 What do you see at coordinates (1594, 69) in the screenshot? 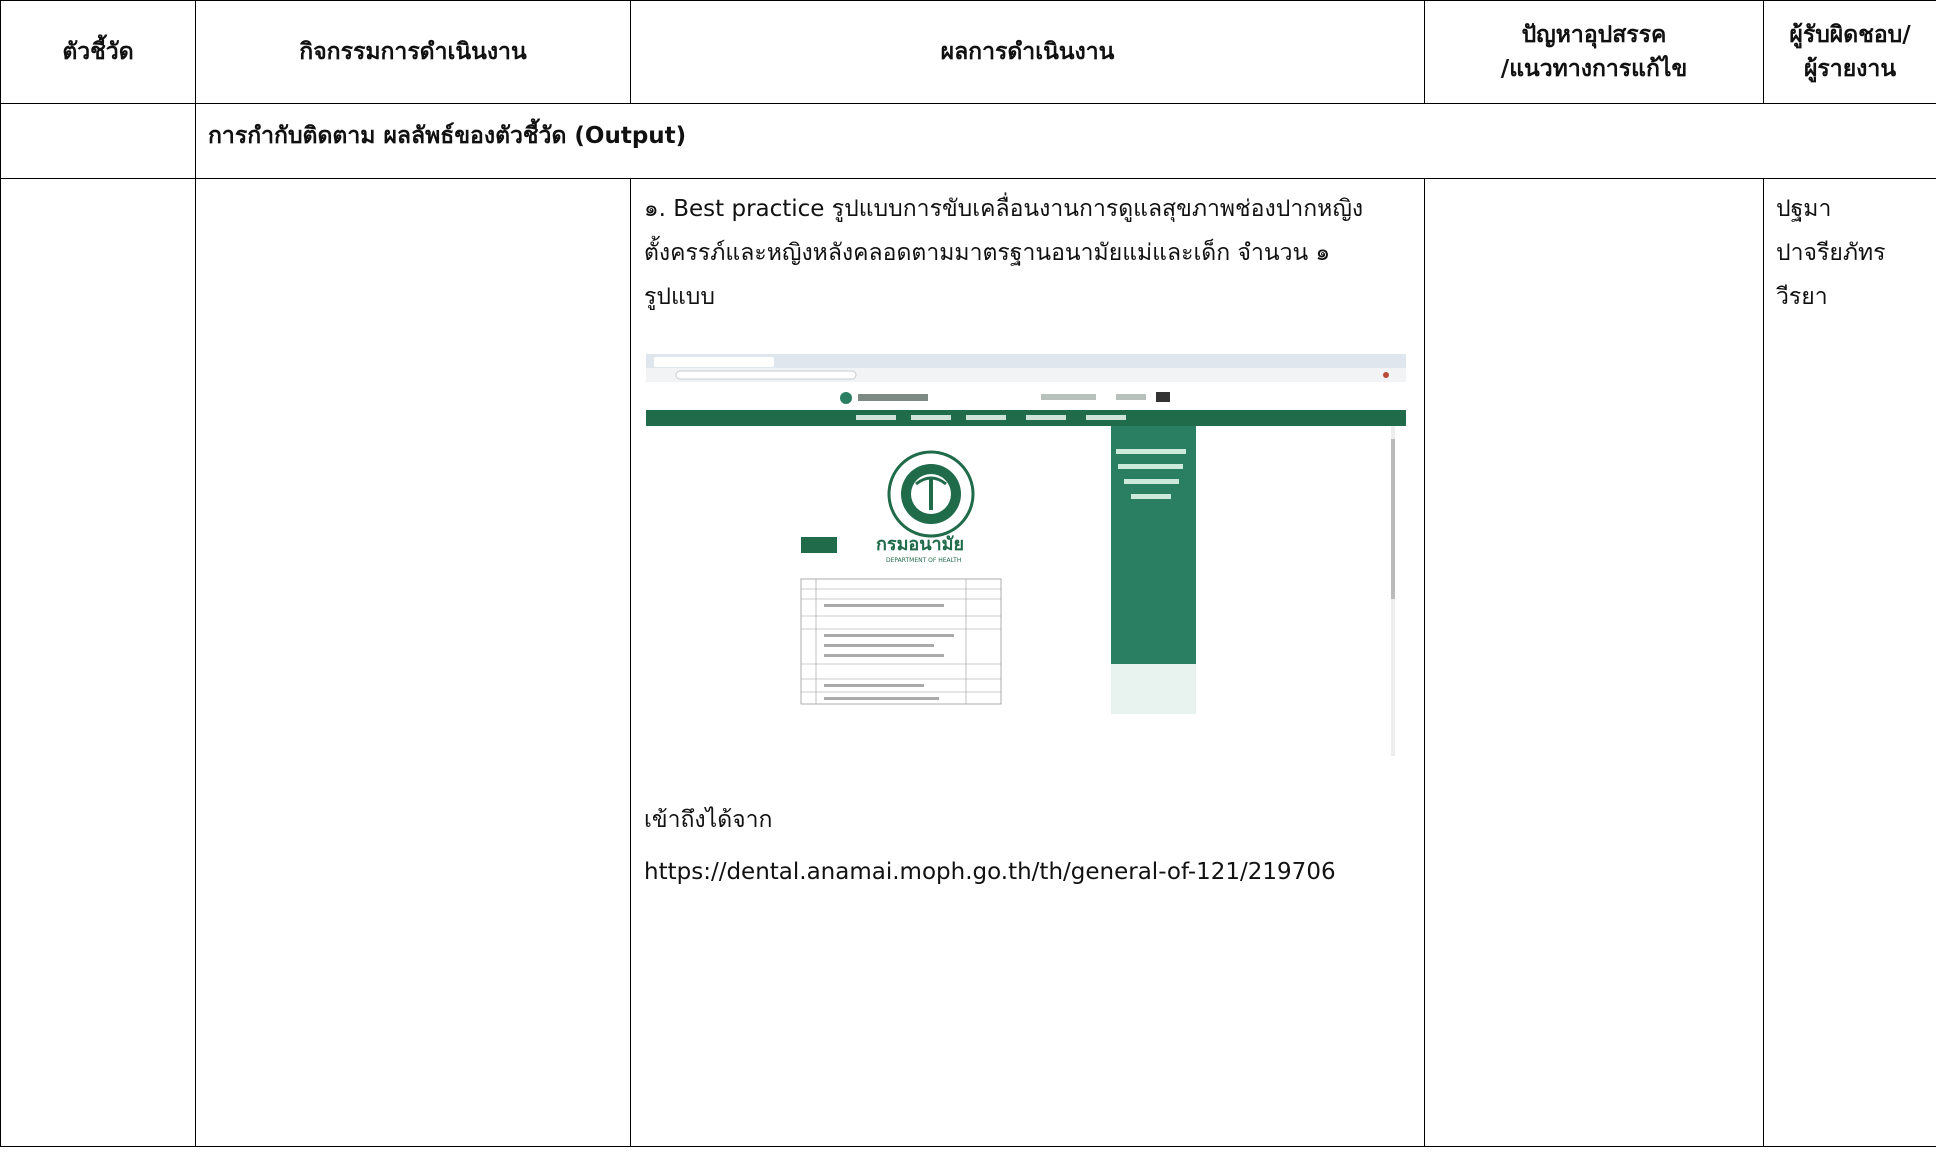
I see `header-problem-line2: /แนวทางการแก้ไข` at bounding box center [1594, 69].